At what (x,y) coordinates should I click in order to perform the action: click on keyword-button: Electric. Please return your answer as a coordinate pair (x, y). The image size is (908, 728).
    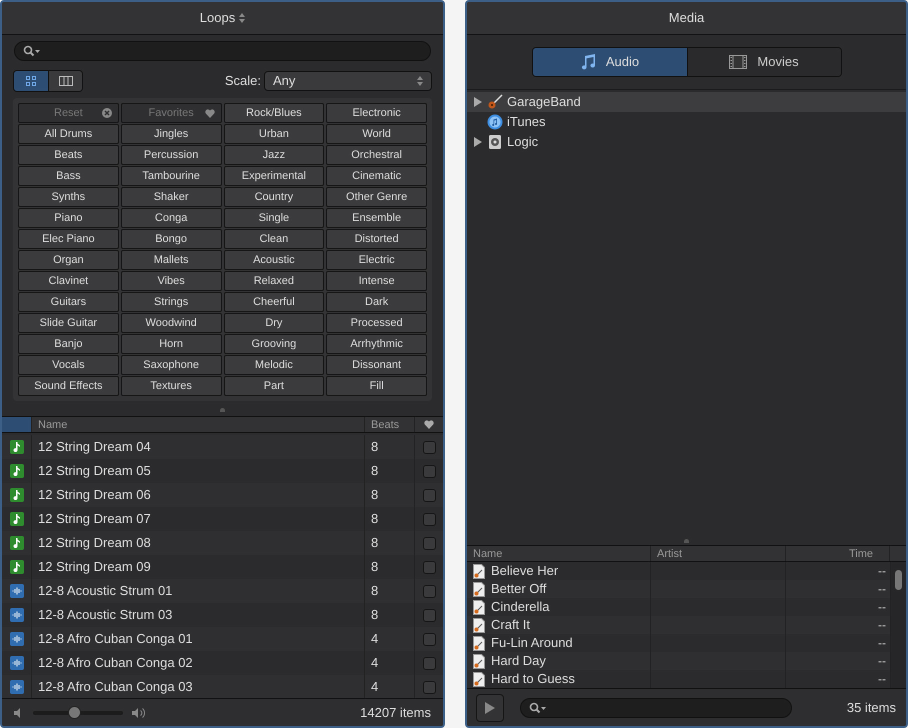
    Looking at the image, I should click on (376, 260).